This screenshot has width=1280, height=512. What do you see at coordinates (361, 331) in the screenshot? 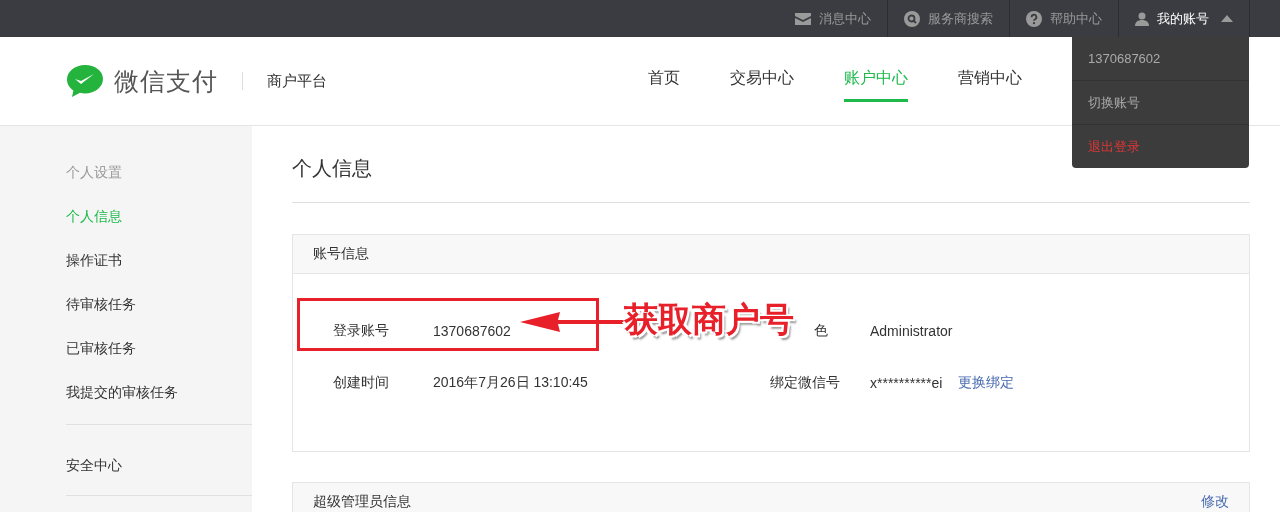
I see `field-label: 登录账号` at bounding box center [361, 331].